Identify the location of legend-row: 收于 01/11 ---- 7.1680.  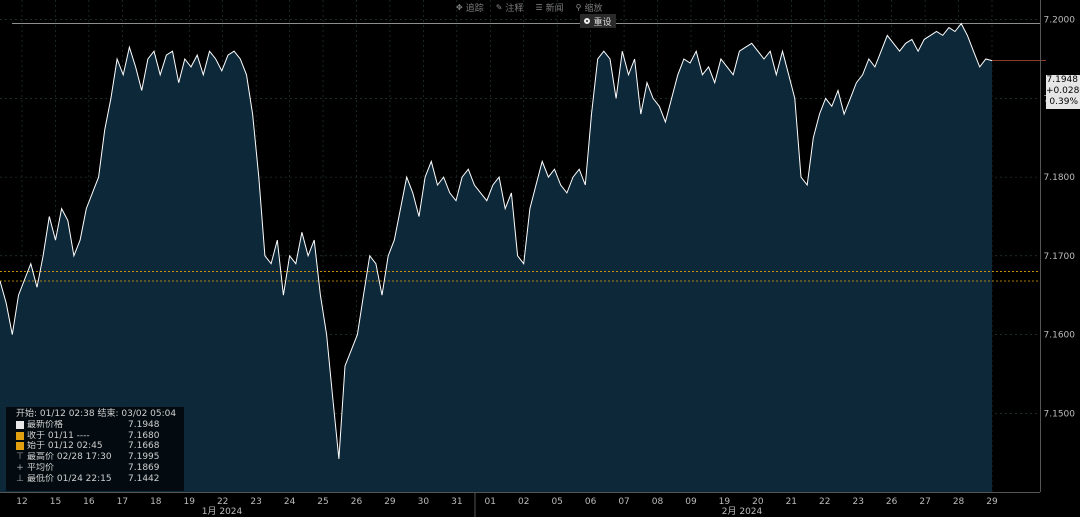
(100, 436).